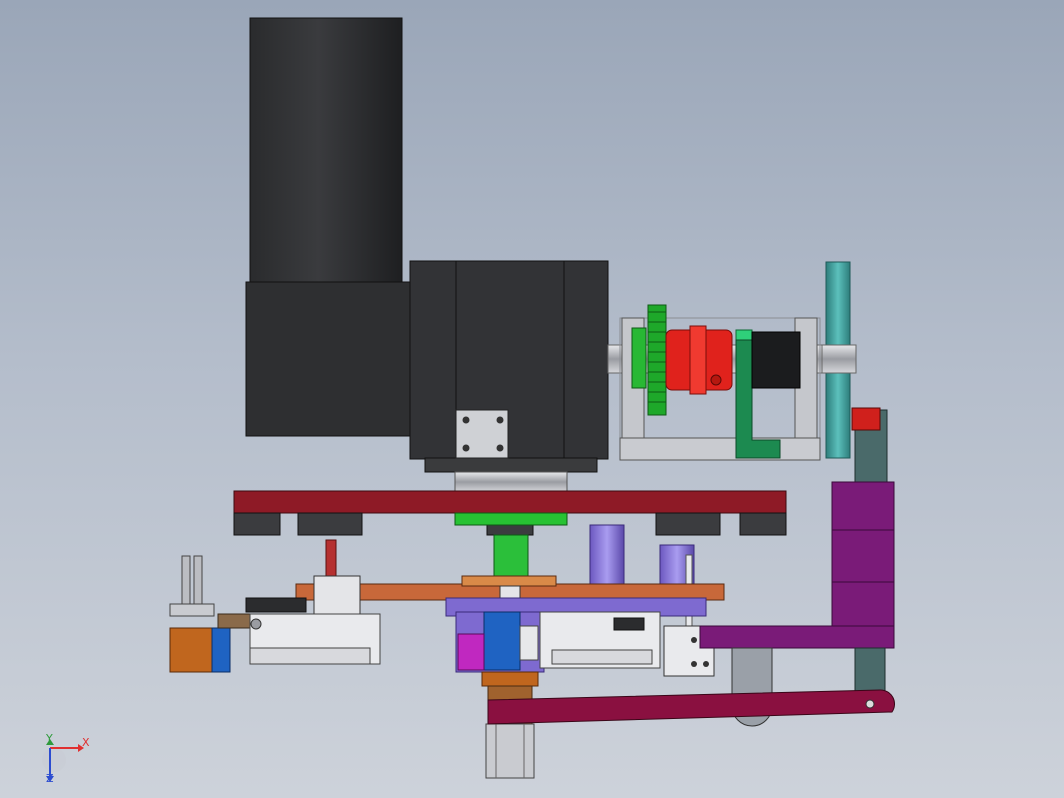 Image resolution: width=1064 pixels, height=798 pixels. What do you see at coordinates (50, 778) in the screenshot?
I see `z-axis-label: Z` at bounding box center [50, 778].